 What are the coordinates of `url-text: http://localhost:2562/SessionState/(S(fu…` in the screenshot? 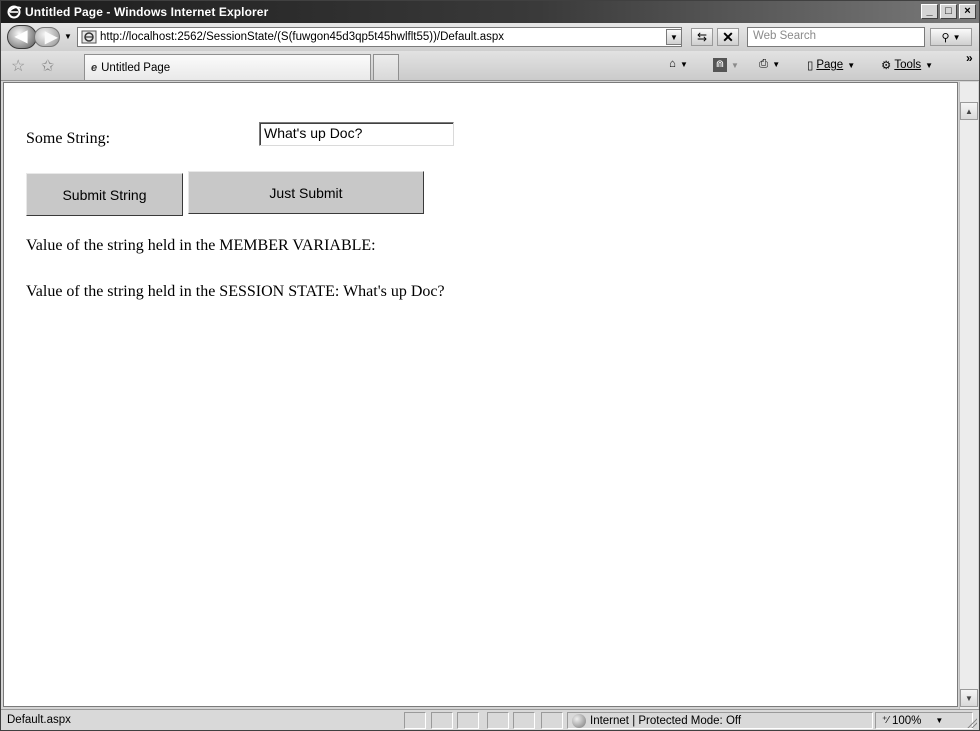 It's located at (302, 37).